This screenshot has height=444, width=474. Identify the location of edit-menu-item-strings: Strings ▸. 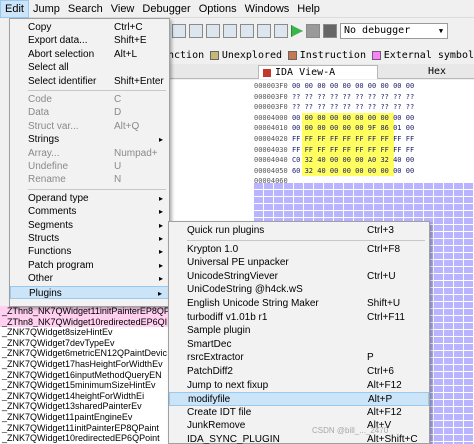
(89, 139).